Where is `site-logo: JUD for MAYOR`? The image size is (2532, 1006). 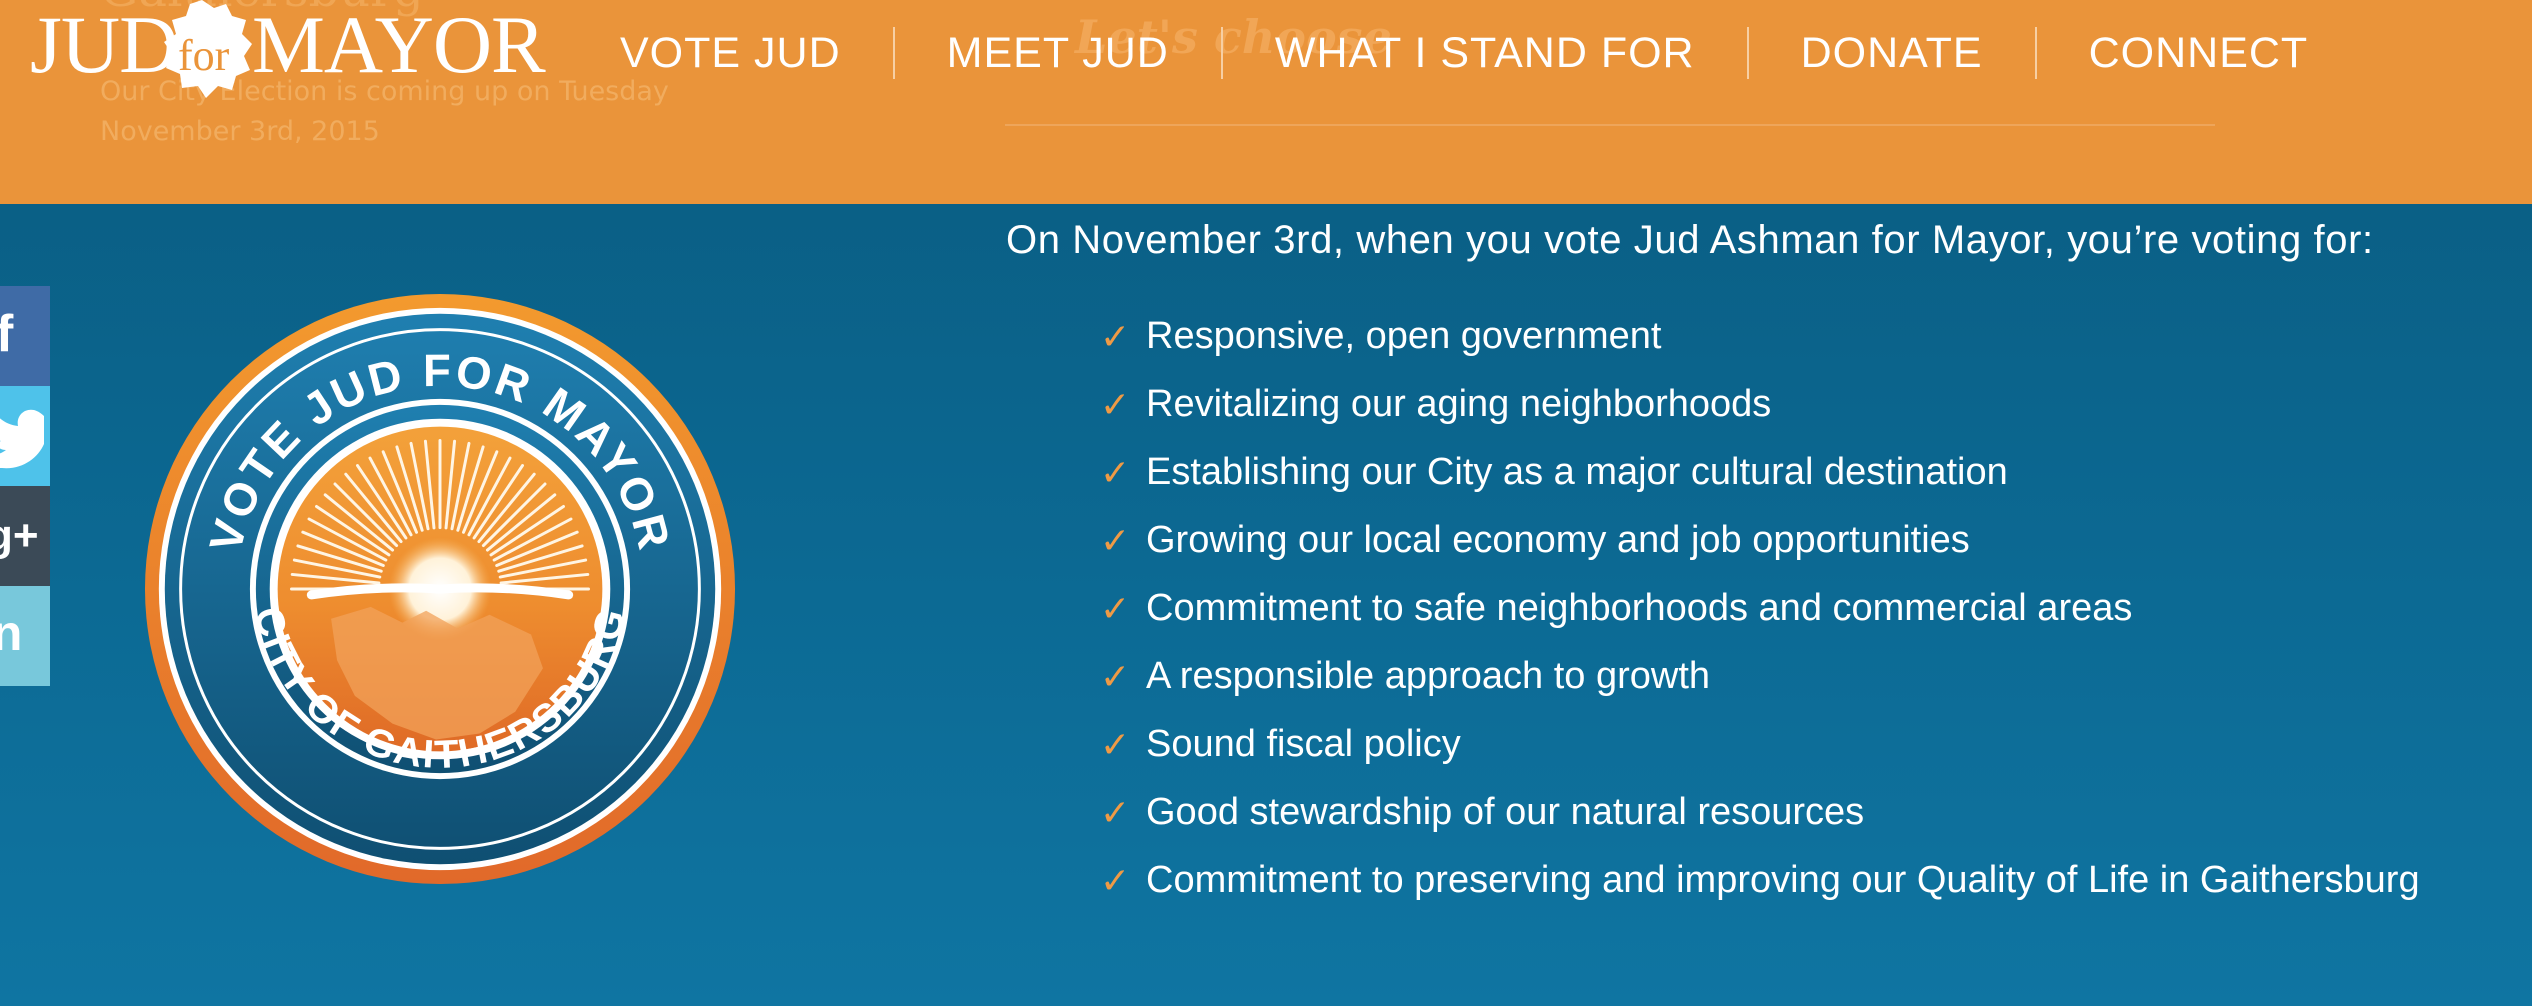
site-logo: JUD for MAYOR is located at coordinates (290, 54).